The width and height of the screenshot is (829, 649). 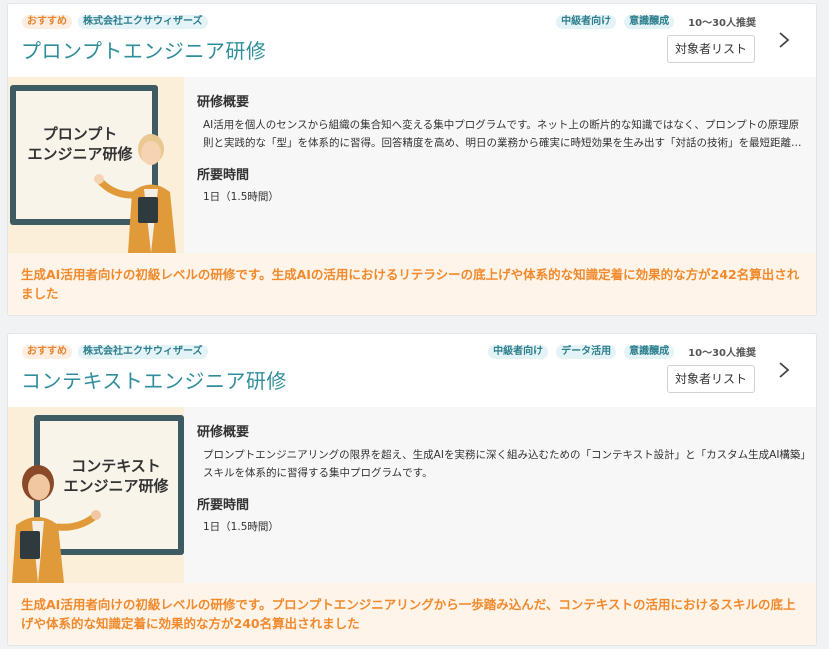 What do you see at coordinates (116, 466) in the screenshot?
I see `thumbnail-title-line1: コンテキスト` at bounding box center [116, 466].